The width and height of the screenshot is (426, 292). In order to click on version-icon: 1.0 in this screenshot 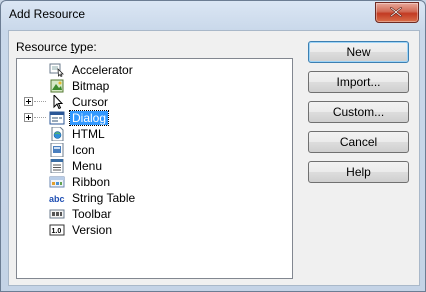, I will do `click(57, 230)`.